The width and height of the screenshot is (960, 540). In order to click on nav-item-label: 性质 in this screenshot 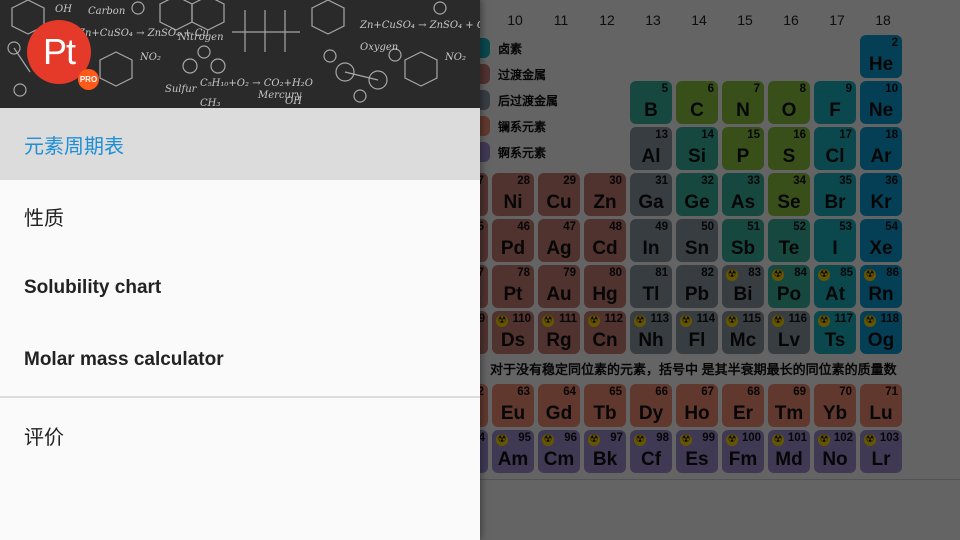, I will do `click(44, 218)`.